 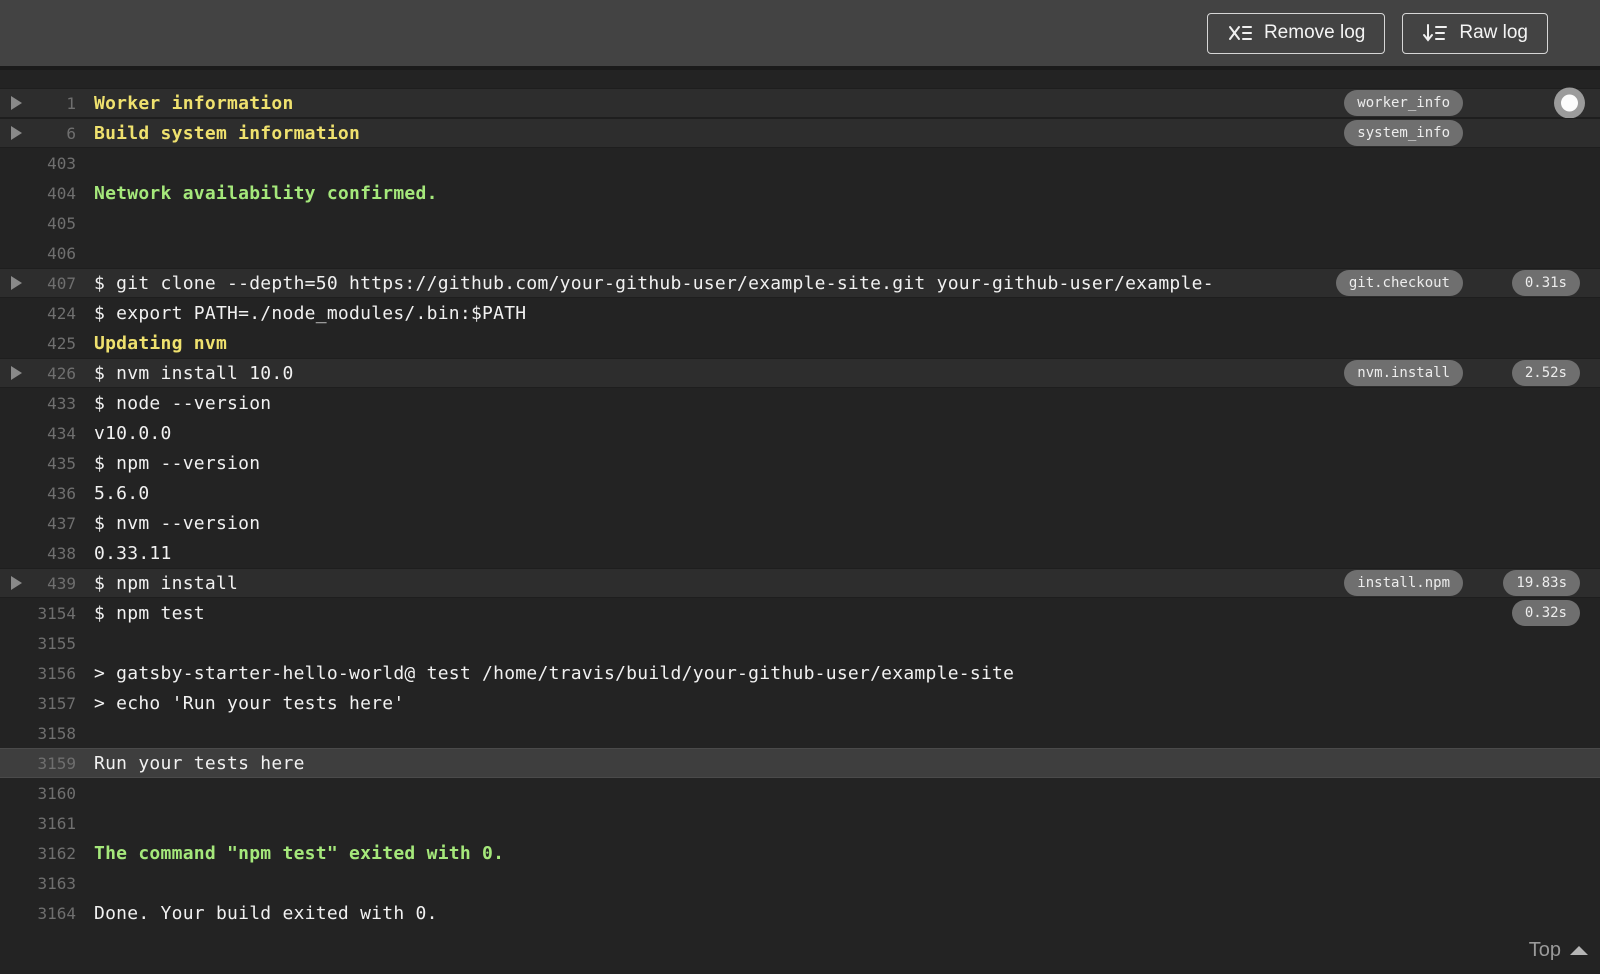 What do you see at coordinates (38, 313) in the screenshot?
I see `line-number: 424` at bounding box center [38, 313].